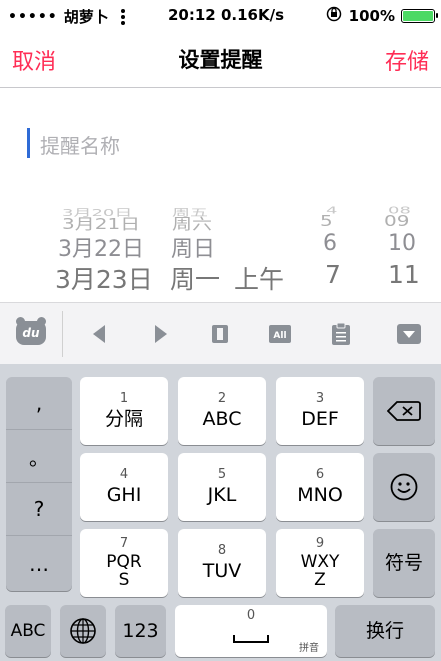 The width and height of the screenshot is (441, 661). What do you see at coordinates (397, 220) in the screenshot?
I see `picker-minute: 09` at bounding box center [397, 220].